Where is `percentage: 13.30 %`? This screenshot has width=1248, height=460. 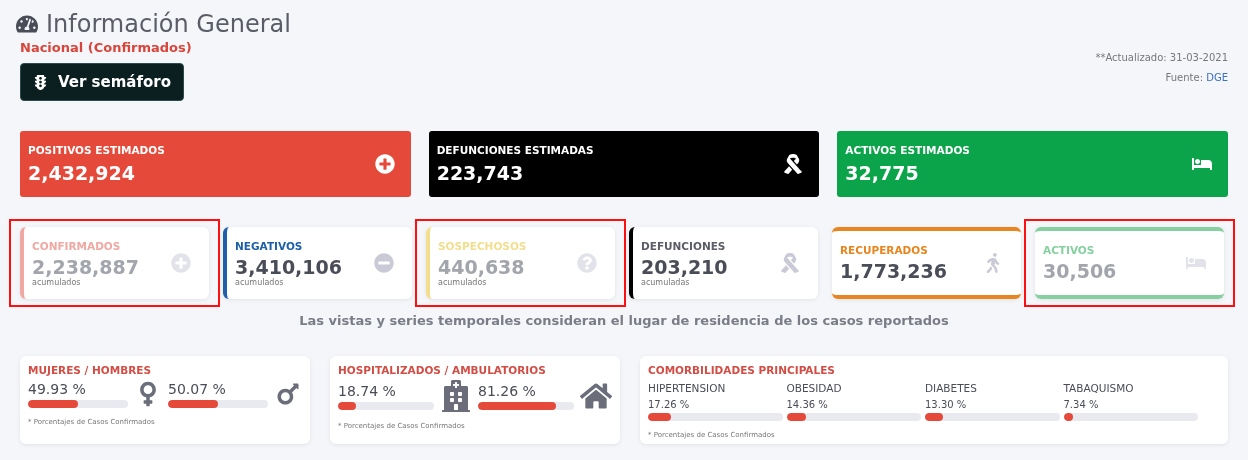
percentage: 13.30 % is located at coordinates (946, 404).